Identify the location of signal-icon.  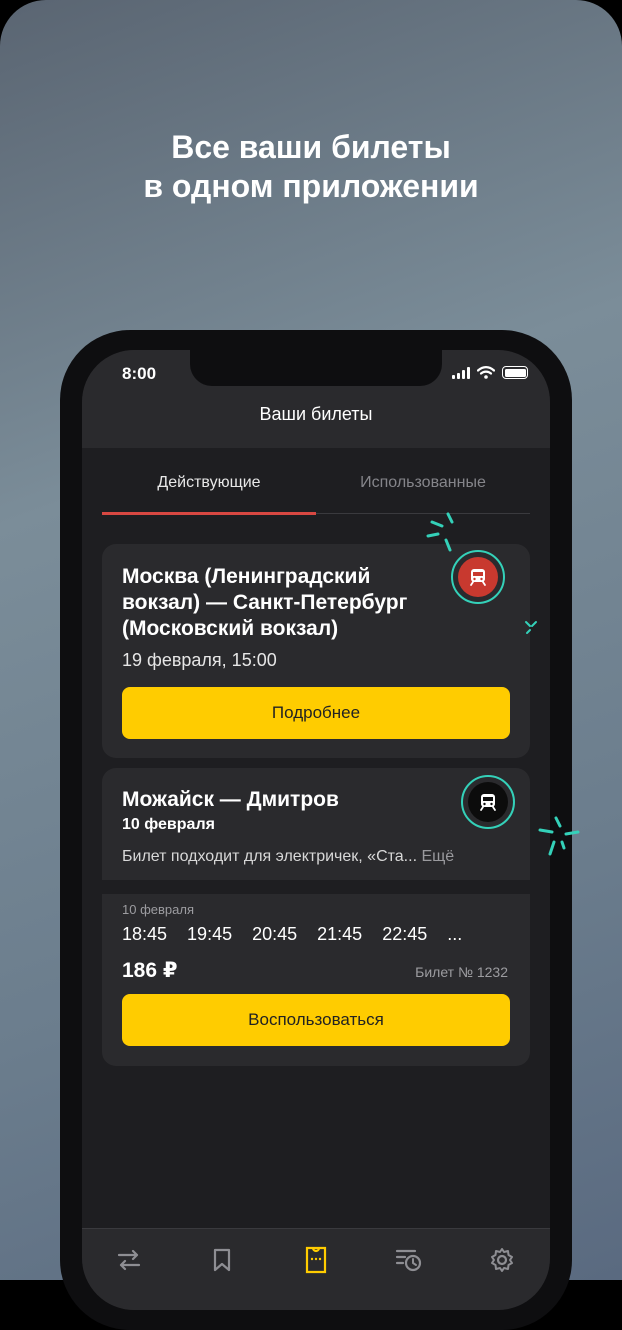
(461, 372).